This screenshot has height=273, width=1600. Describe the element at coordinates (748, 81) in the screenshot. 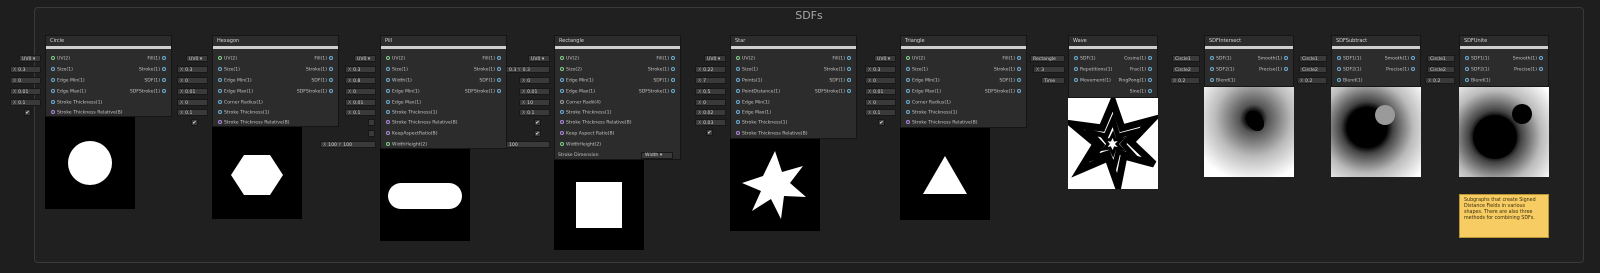

I see `input-port: Points(1)` at that location.